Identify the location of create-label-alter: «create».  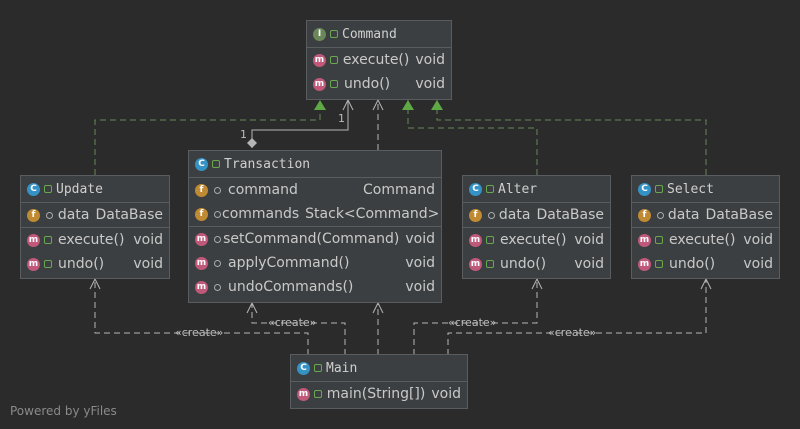
(472, 322).